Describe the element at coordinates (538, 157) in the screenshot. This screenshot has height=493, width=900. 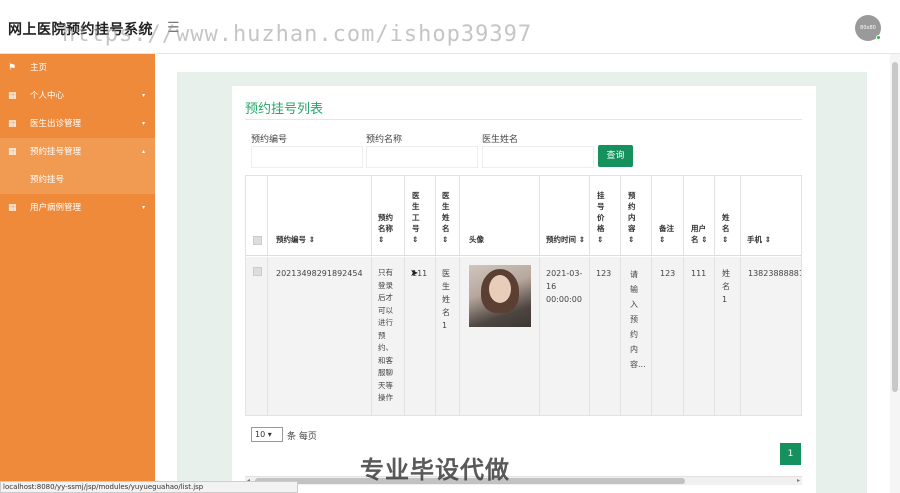
I see `doctor-name-input` at that location.